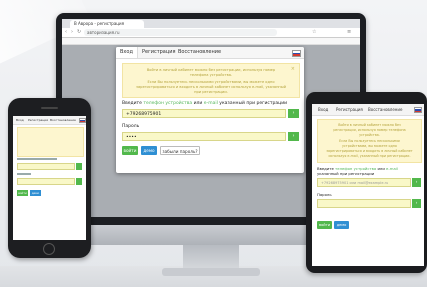 This screenshot has height=287, width=427. Describe the element at coordinates (79, 181) in the screenshot. I see `password-go-button` at that location.